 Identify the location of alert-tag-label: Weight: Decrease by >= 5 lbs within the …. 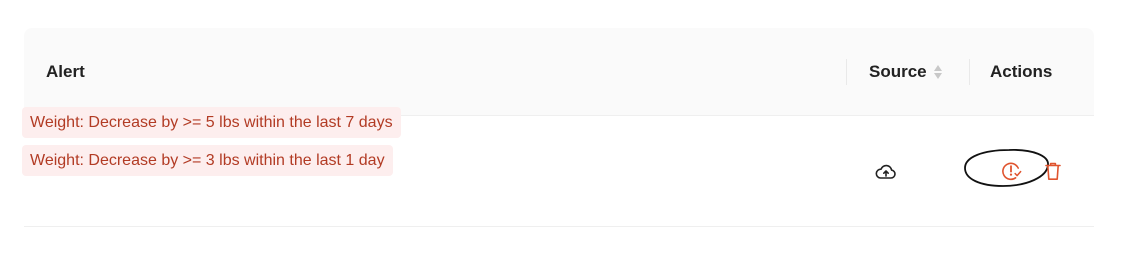
(211, 122).